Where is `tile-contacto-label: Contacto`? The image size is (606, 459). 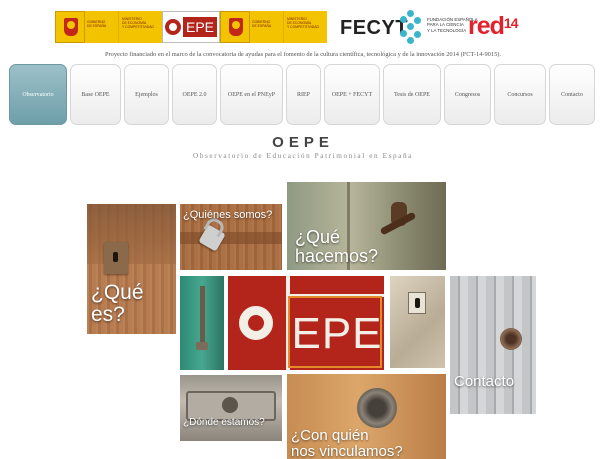 tile-contacto-label: Contacto is located at coordinates (484, 381).